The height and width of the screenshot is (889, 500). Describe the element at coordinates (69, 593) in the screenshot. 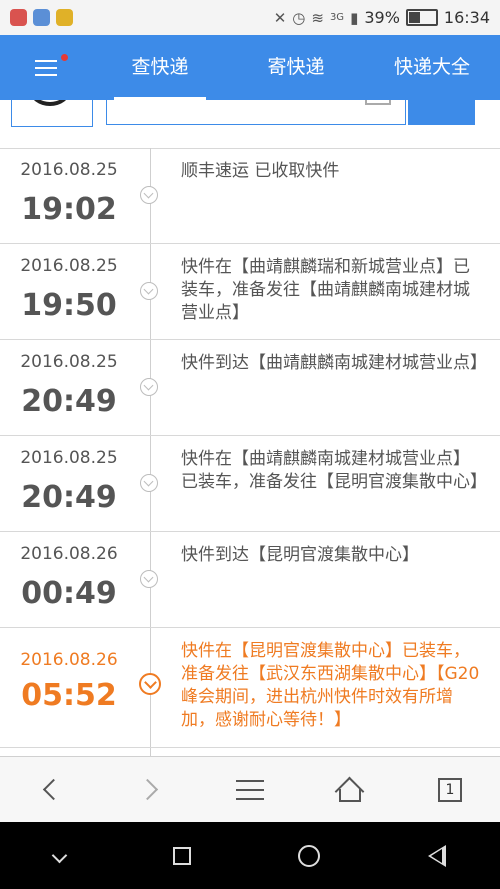

I see `entry-time: 00:49` at that location.